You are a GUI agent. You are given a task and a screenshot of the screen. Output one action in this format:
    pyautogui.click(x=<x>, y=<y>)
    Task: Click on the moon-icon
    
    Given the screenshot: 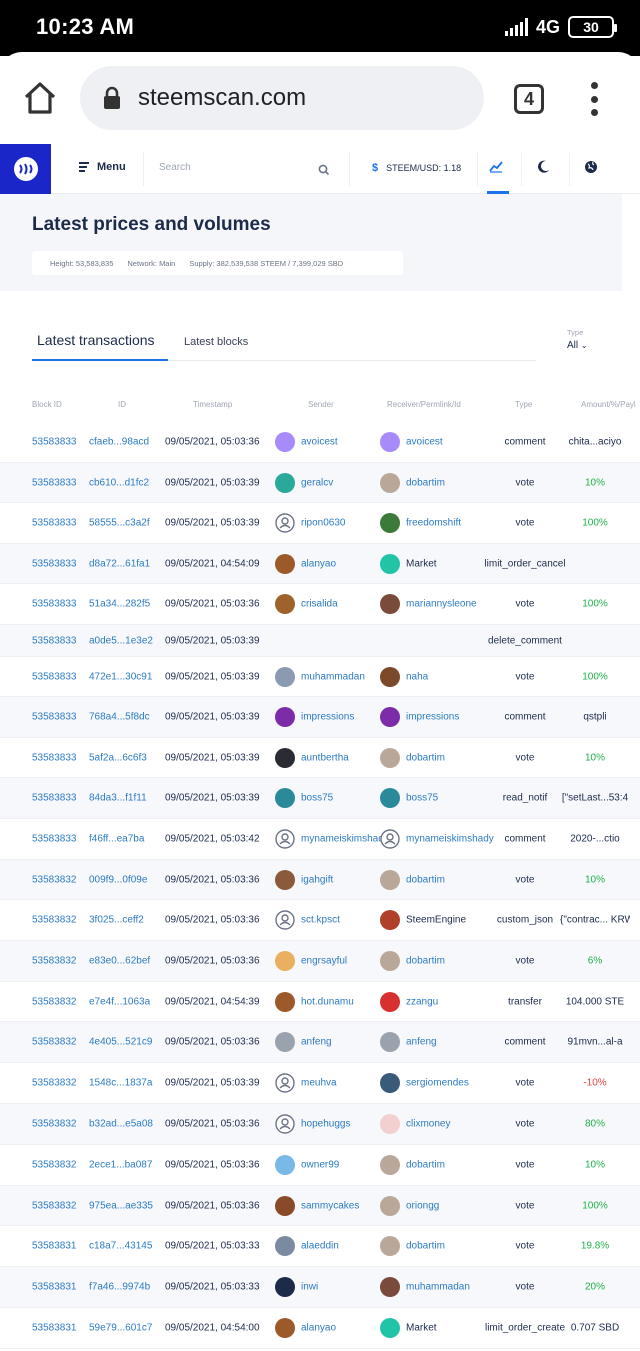 What is the action you would take?
    pyautogui.click(x=543, y=167)
    